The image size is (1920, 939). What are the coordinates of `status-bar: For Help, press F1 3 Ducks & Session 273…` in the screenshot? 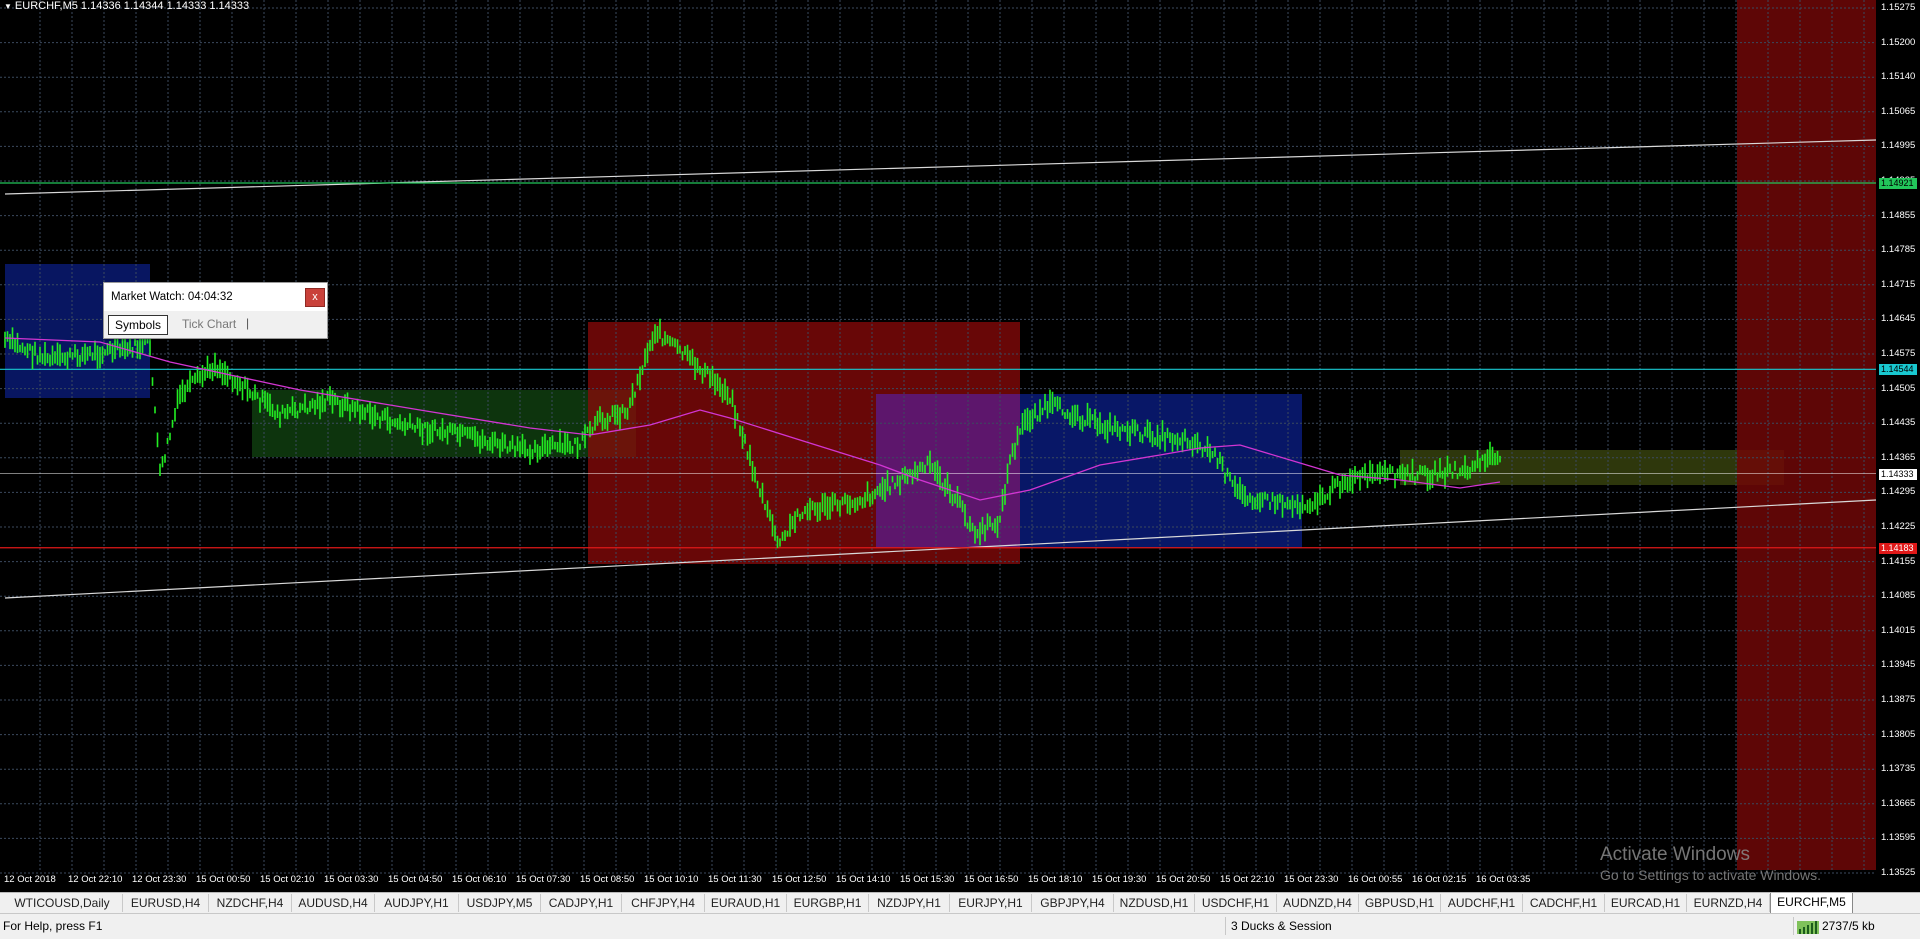 It's located at (960, 926).